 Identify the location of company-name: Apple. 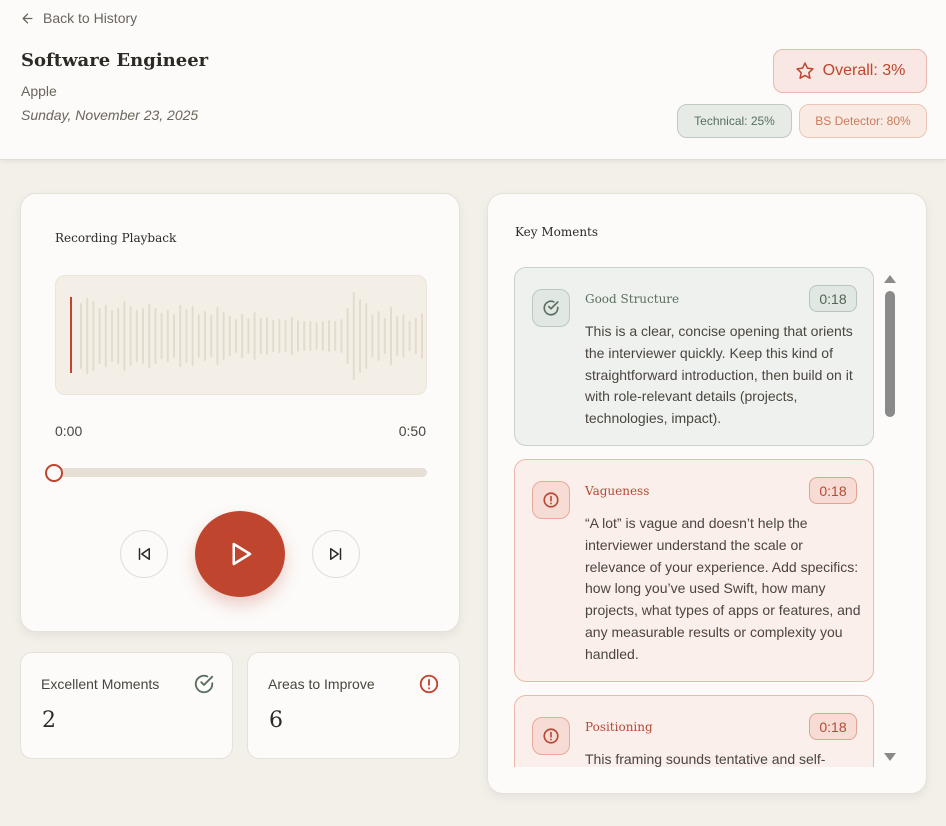
(39, 91).